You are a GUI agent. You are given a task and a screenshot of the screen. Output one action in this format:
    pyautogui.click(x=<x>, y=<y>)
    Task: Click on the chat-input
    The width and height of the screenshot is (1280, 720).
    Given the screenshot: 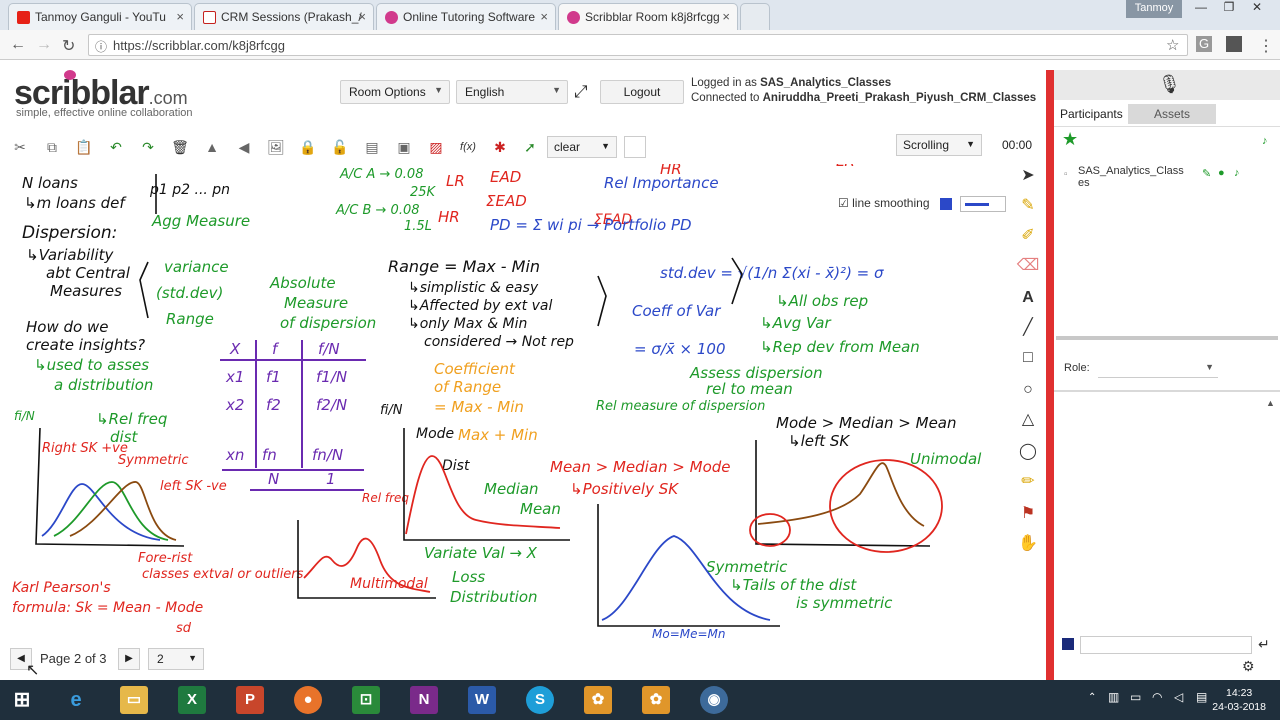 What is the action you would take?
    pyautogui.click(x=1166, y=645)
    